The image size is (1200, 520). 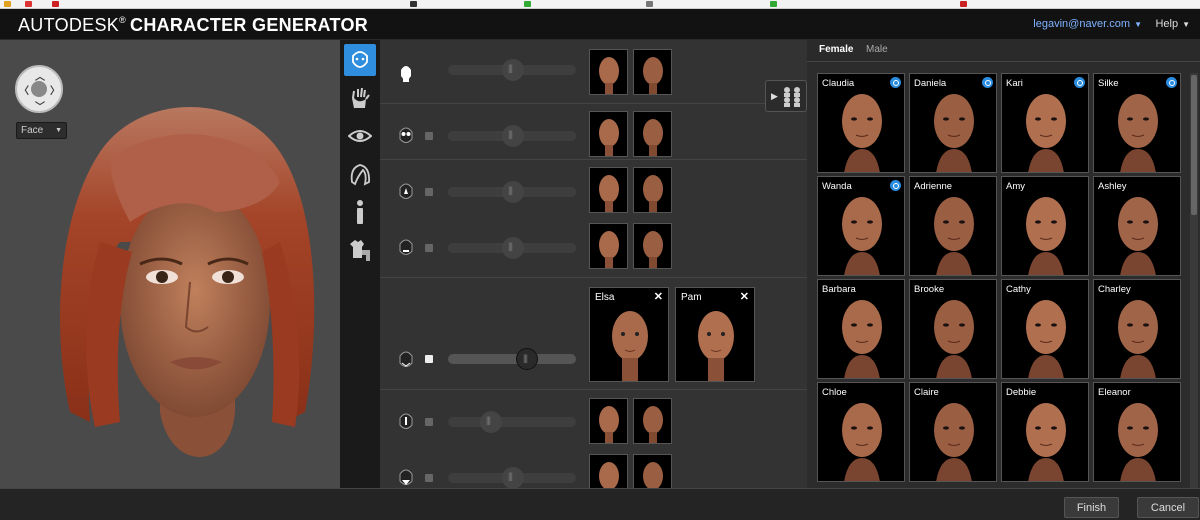 I want to click on character-card: Silke, so click(x=1137, y=123).